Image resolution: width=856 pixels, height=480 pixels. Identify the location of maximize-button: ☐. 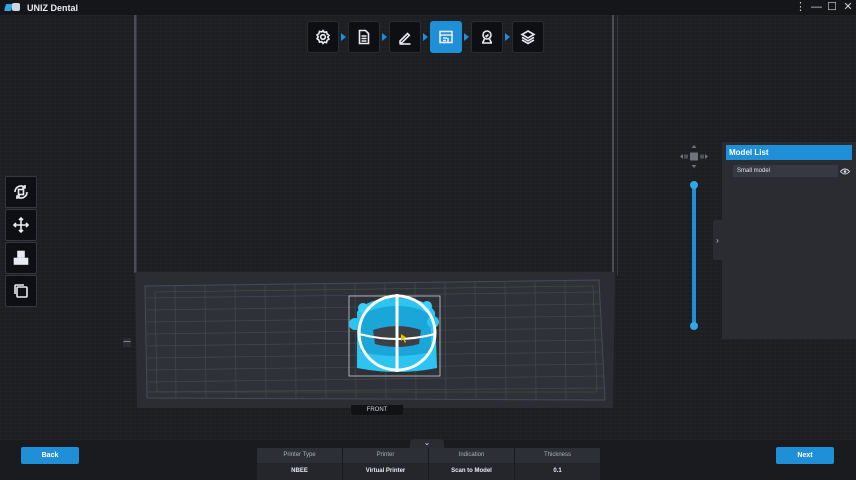
(832, 7).